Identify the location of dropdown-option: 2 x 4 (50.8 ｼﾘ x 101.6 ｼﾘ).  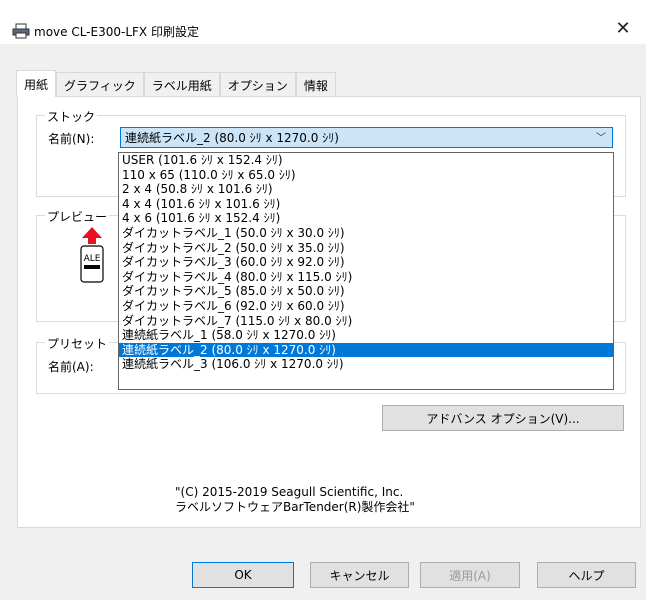
(366, 189).